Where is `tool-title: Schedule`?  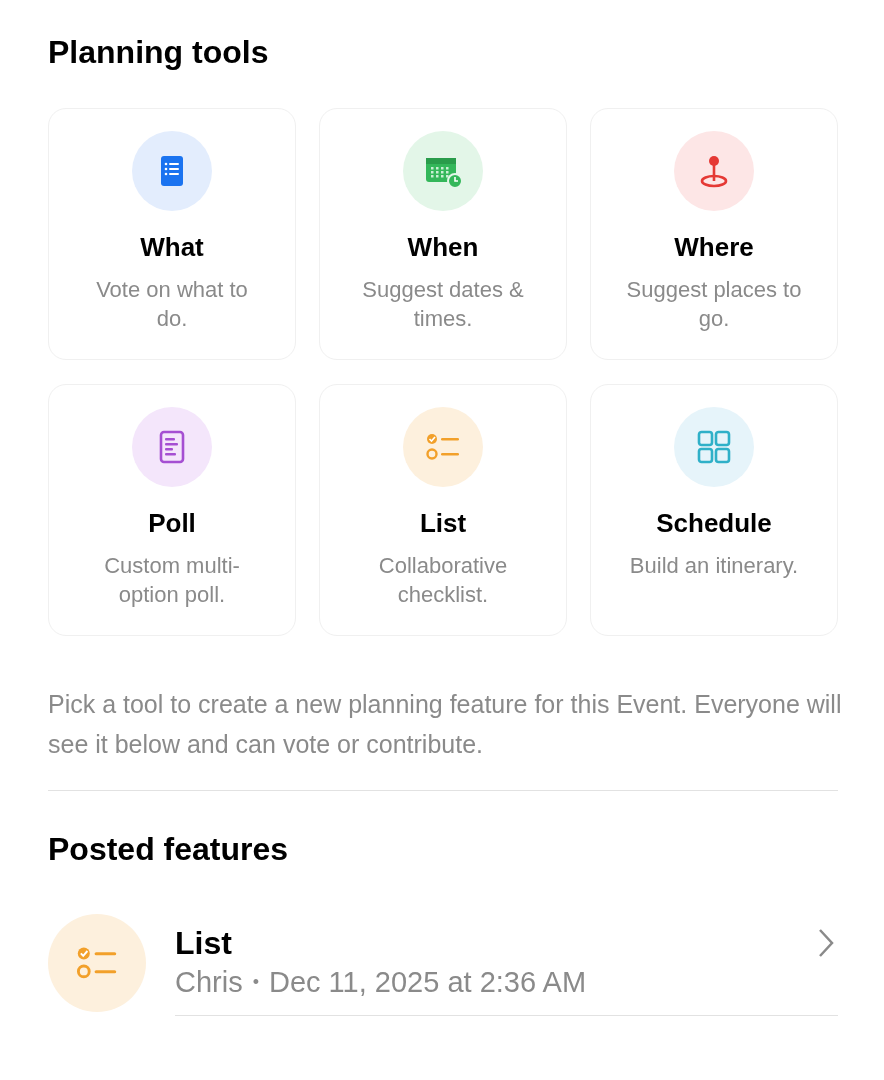
tool-title: Schedule is located at coordinates (714, 523).